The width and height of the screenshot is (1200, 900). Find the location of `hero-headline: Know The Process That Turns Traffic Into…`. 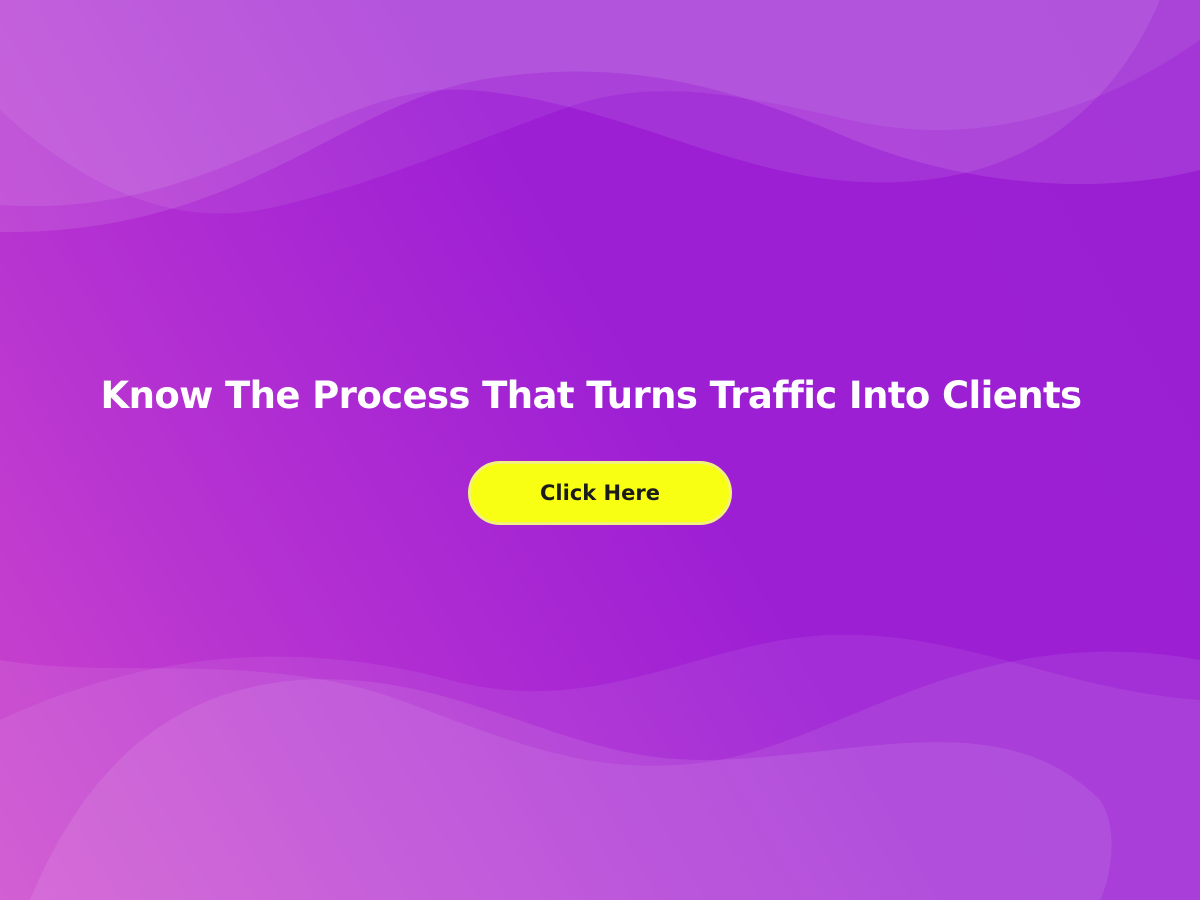

hero-headline: Know The Process That Turns Traffic Into… is located at coordinates (591, 395).